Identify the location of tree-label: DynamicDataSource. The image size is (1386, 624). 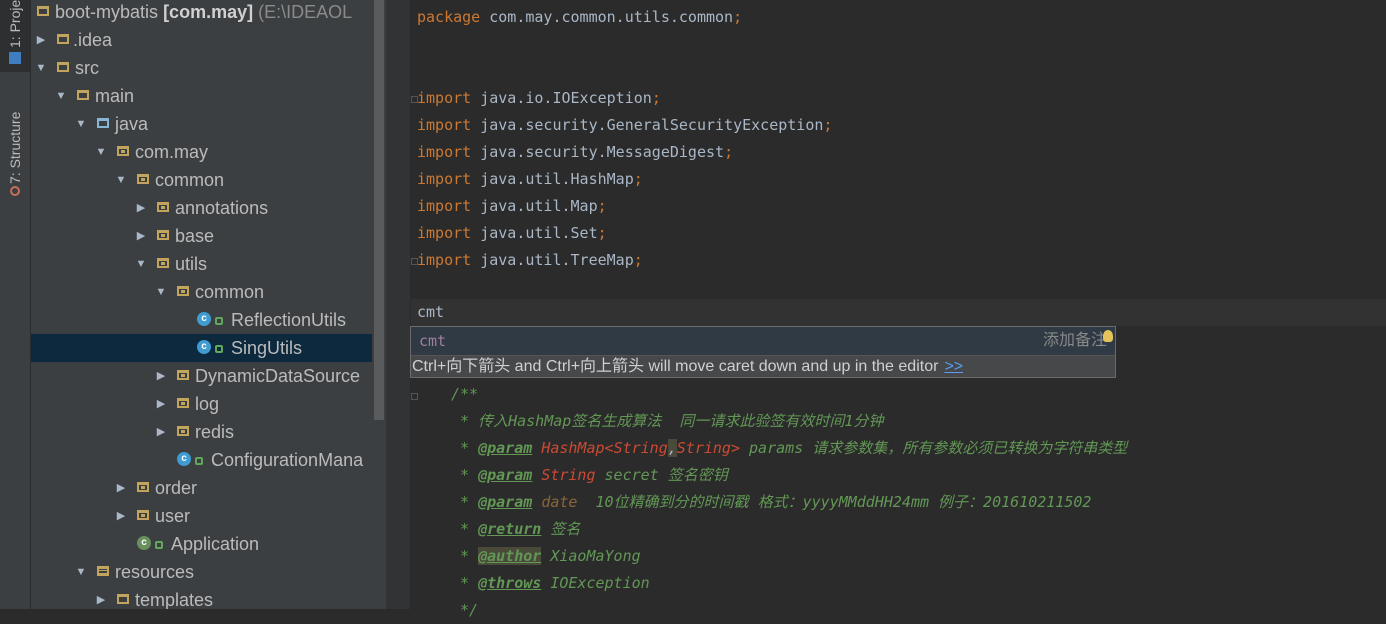
(278, 376).